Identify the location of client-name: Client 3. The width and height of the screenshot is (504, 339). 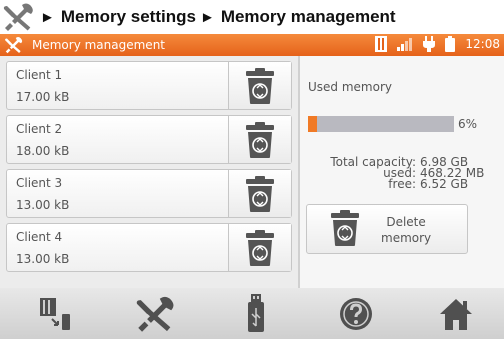
(39, 183).